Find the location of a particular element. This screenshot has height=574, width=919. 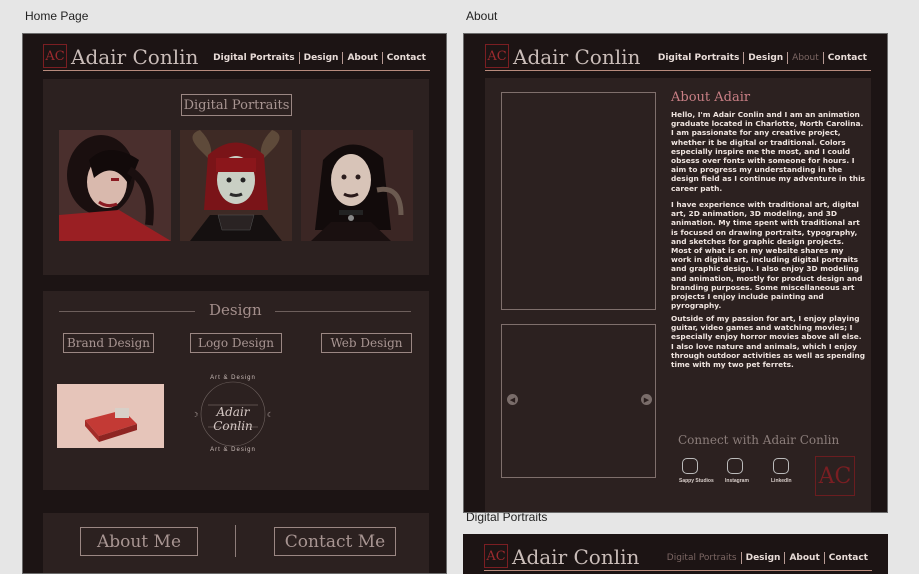

home-nav: Digital Portraits Design About Contact is located at coordinates (319, 58).